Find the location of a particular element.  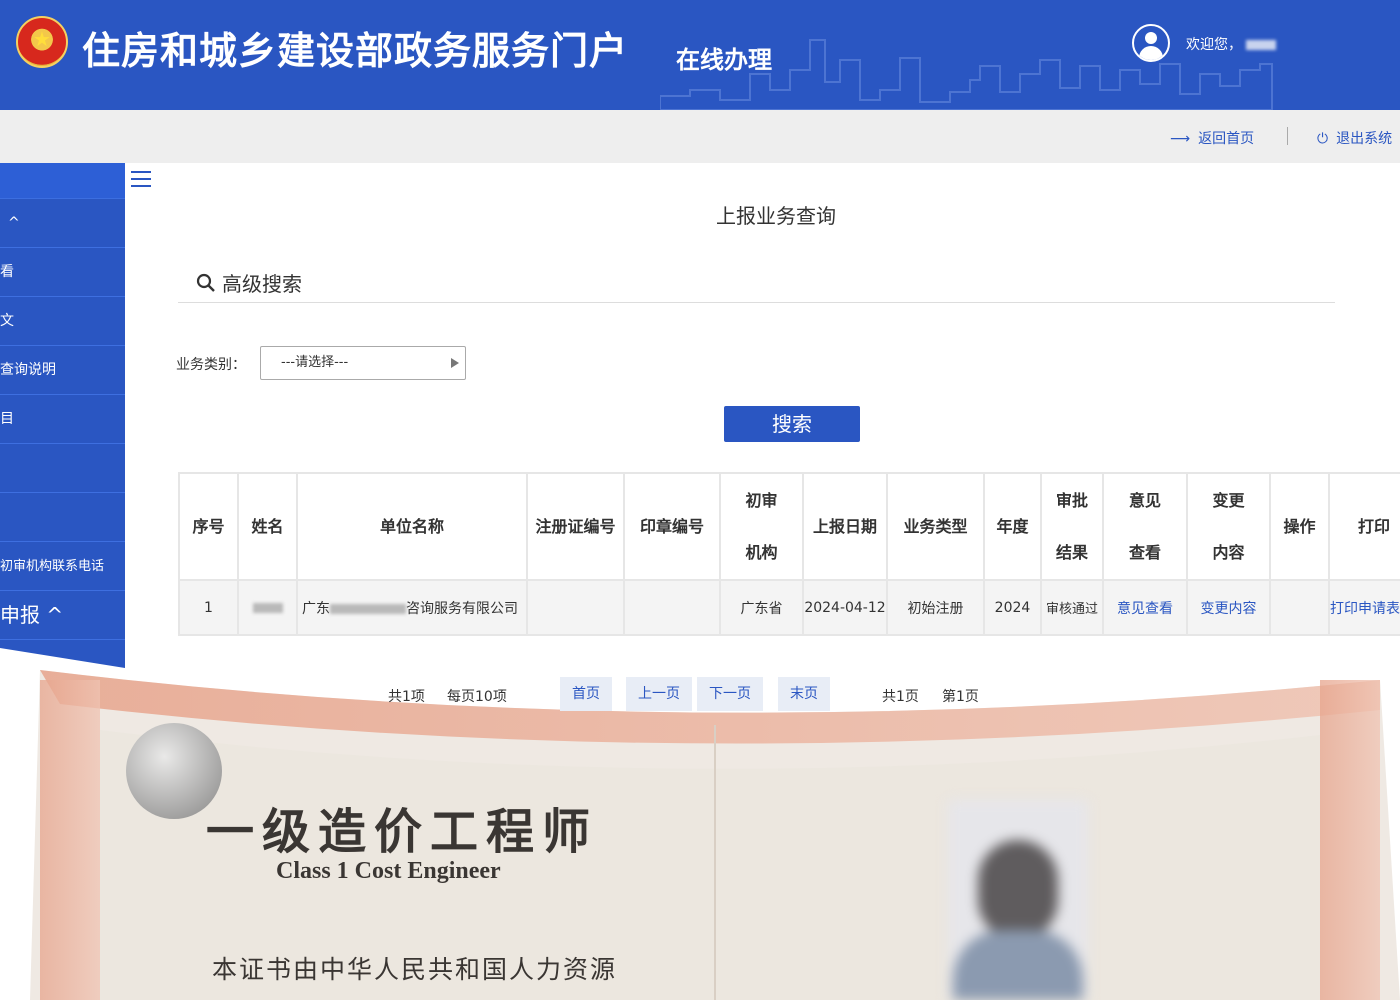

certificate-statement: 本证书由中华人民共和国人力资源 is located at coordinates (415, 969).